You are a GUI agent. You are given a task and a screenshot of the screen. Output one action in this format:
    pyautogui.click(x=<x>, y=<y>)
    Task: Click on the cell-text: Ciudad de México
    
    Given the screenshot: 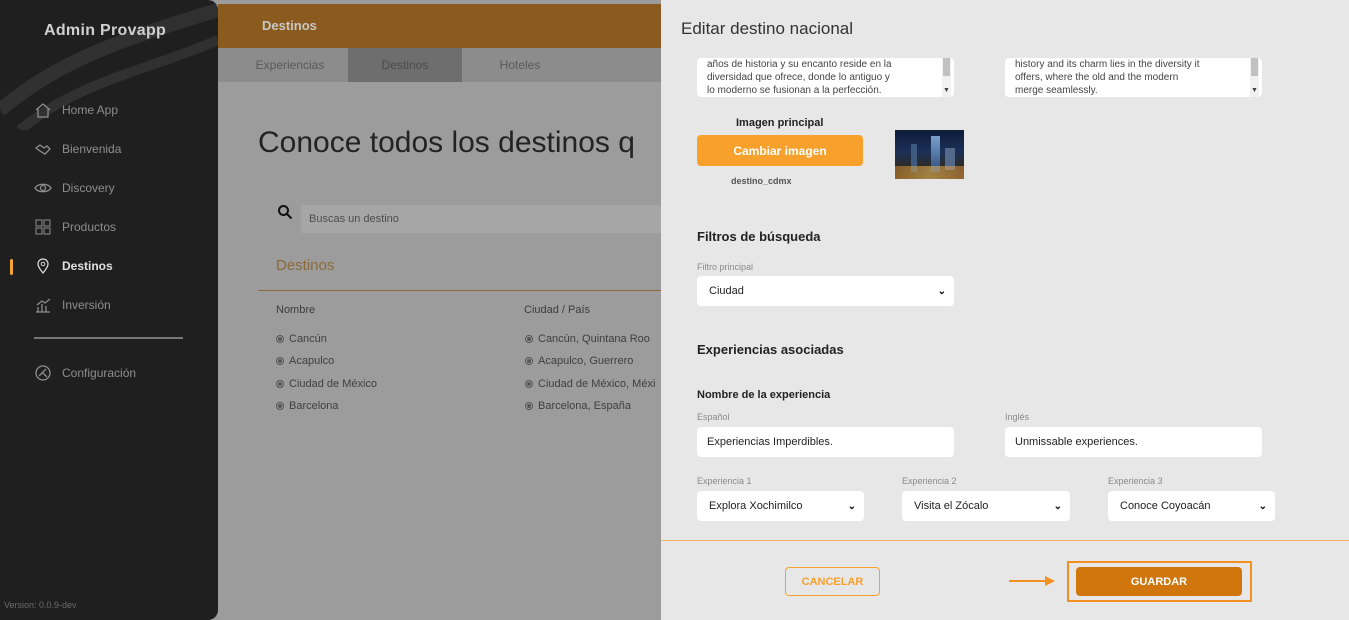 What is the action you would take?
    pyautogui.click(x=333, y=384)
    